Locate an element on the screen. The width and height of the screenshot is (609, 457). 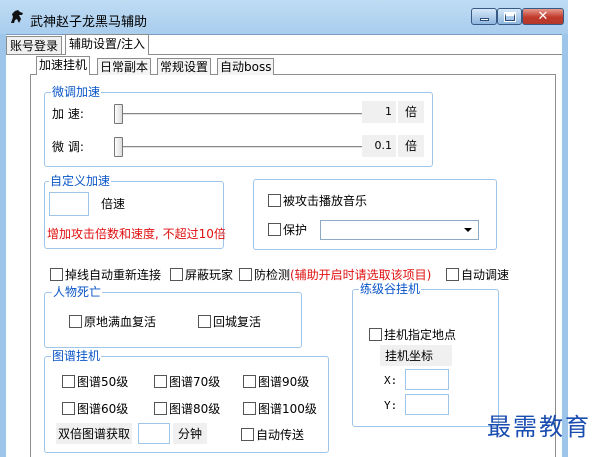
tune-slider-track is located at coordinates (239, 147).